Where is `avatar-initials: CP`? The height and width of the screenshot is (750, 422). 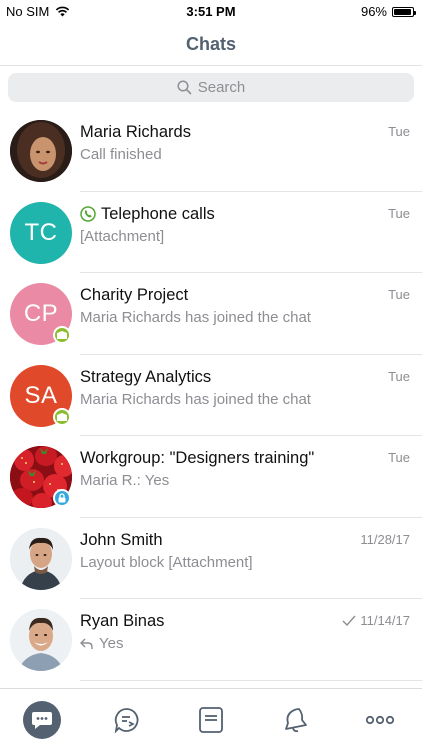 avatar-initials: CP is located at coordinates (41, 313).